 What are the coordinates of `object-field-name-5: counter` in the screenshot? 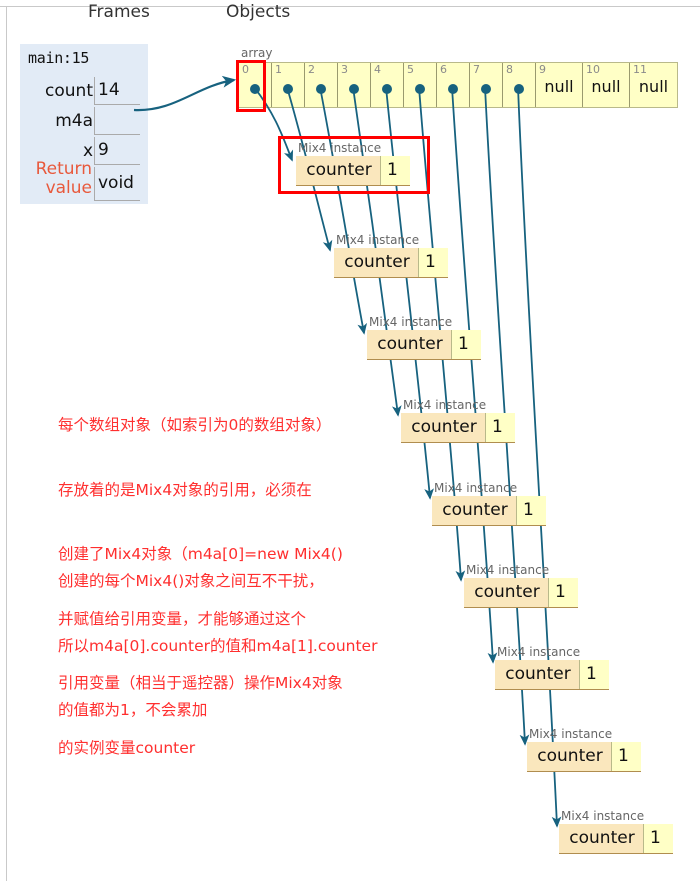 It's located at (506, 592).